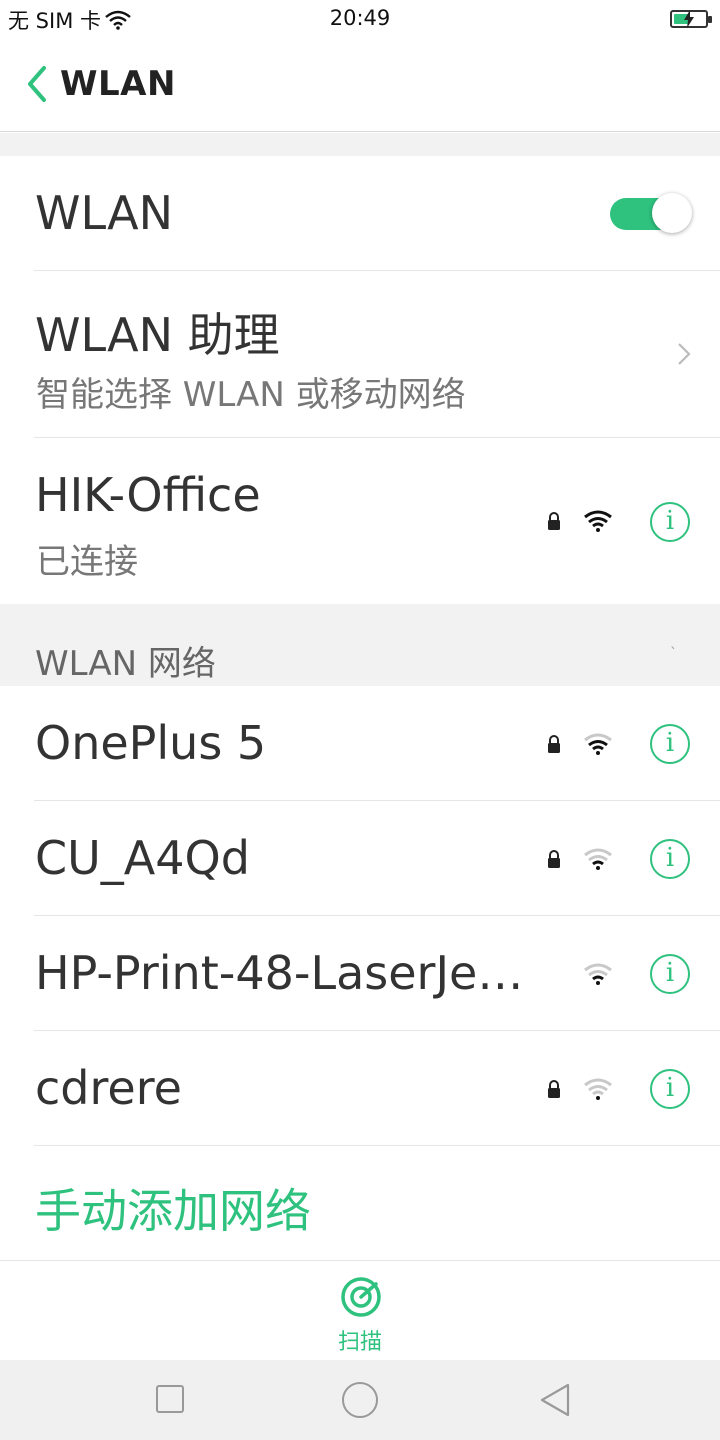 This screenshot has height=1440, width=720. Describe the element at coordinates (87, 562) in the screenshot. I see `connected-status: 已连接` at that location.